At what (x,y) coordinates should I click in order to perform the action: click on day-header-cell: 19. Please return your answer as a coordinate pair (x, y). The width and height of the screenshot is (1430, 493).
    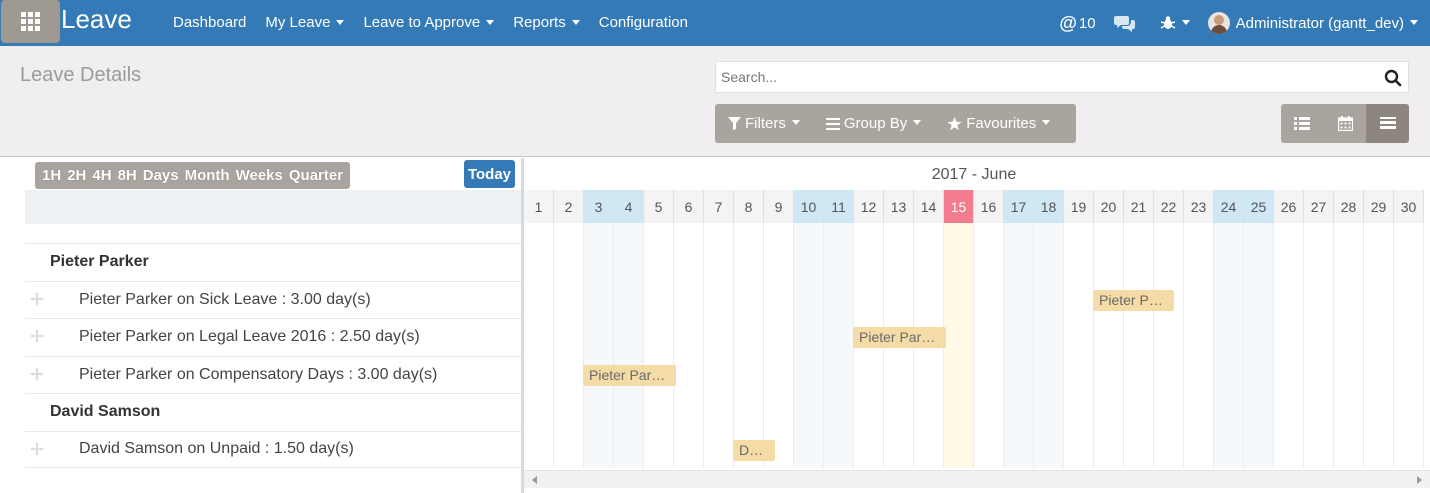
    Looking at the image, I should click on (1079, 206).